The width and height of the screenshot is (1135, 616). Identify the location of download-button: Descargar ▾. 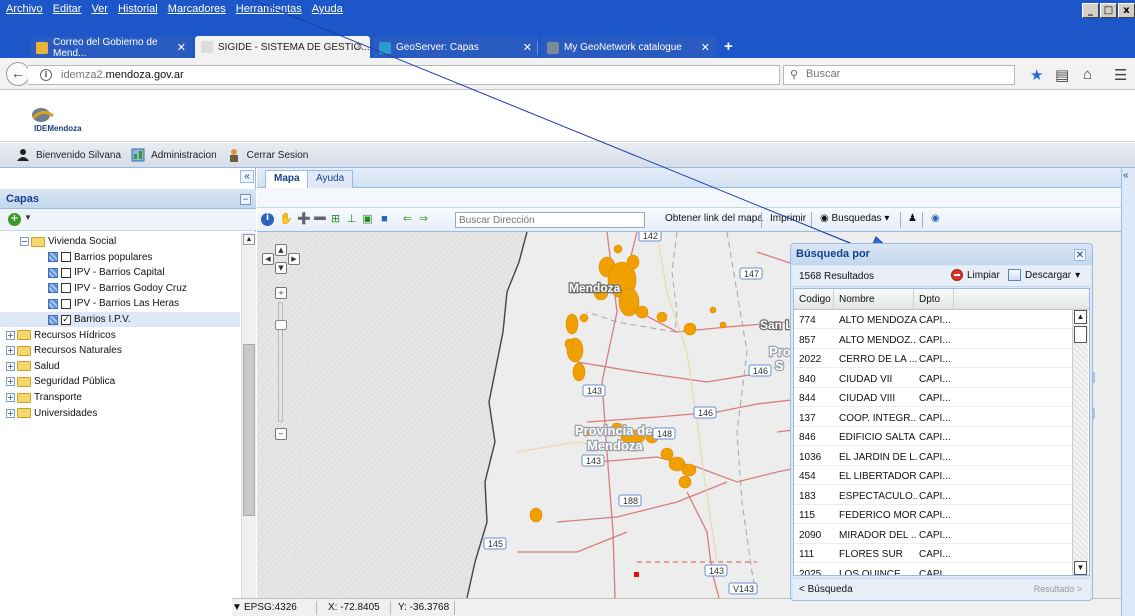
(1044, 275).